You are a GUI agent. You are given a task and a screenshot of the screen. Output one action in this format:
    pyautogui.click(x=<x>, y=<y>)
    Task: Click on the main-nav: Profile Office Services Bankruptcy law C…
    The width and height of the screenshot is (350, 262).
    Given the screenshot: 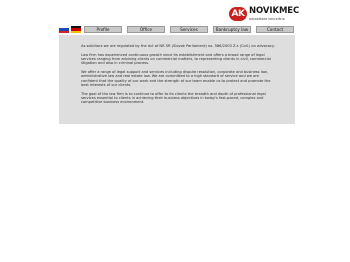 What is the action you would take?
    pyautogui.click(x=189, y=30)
    